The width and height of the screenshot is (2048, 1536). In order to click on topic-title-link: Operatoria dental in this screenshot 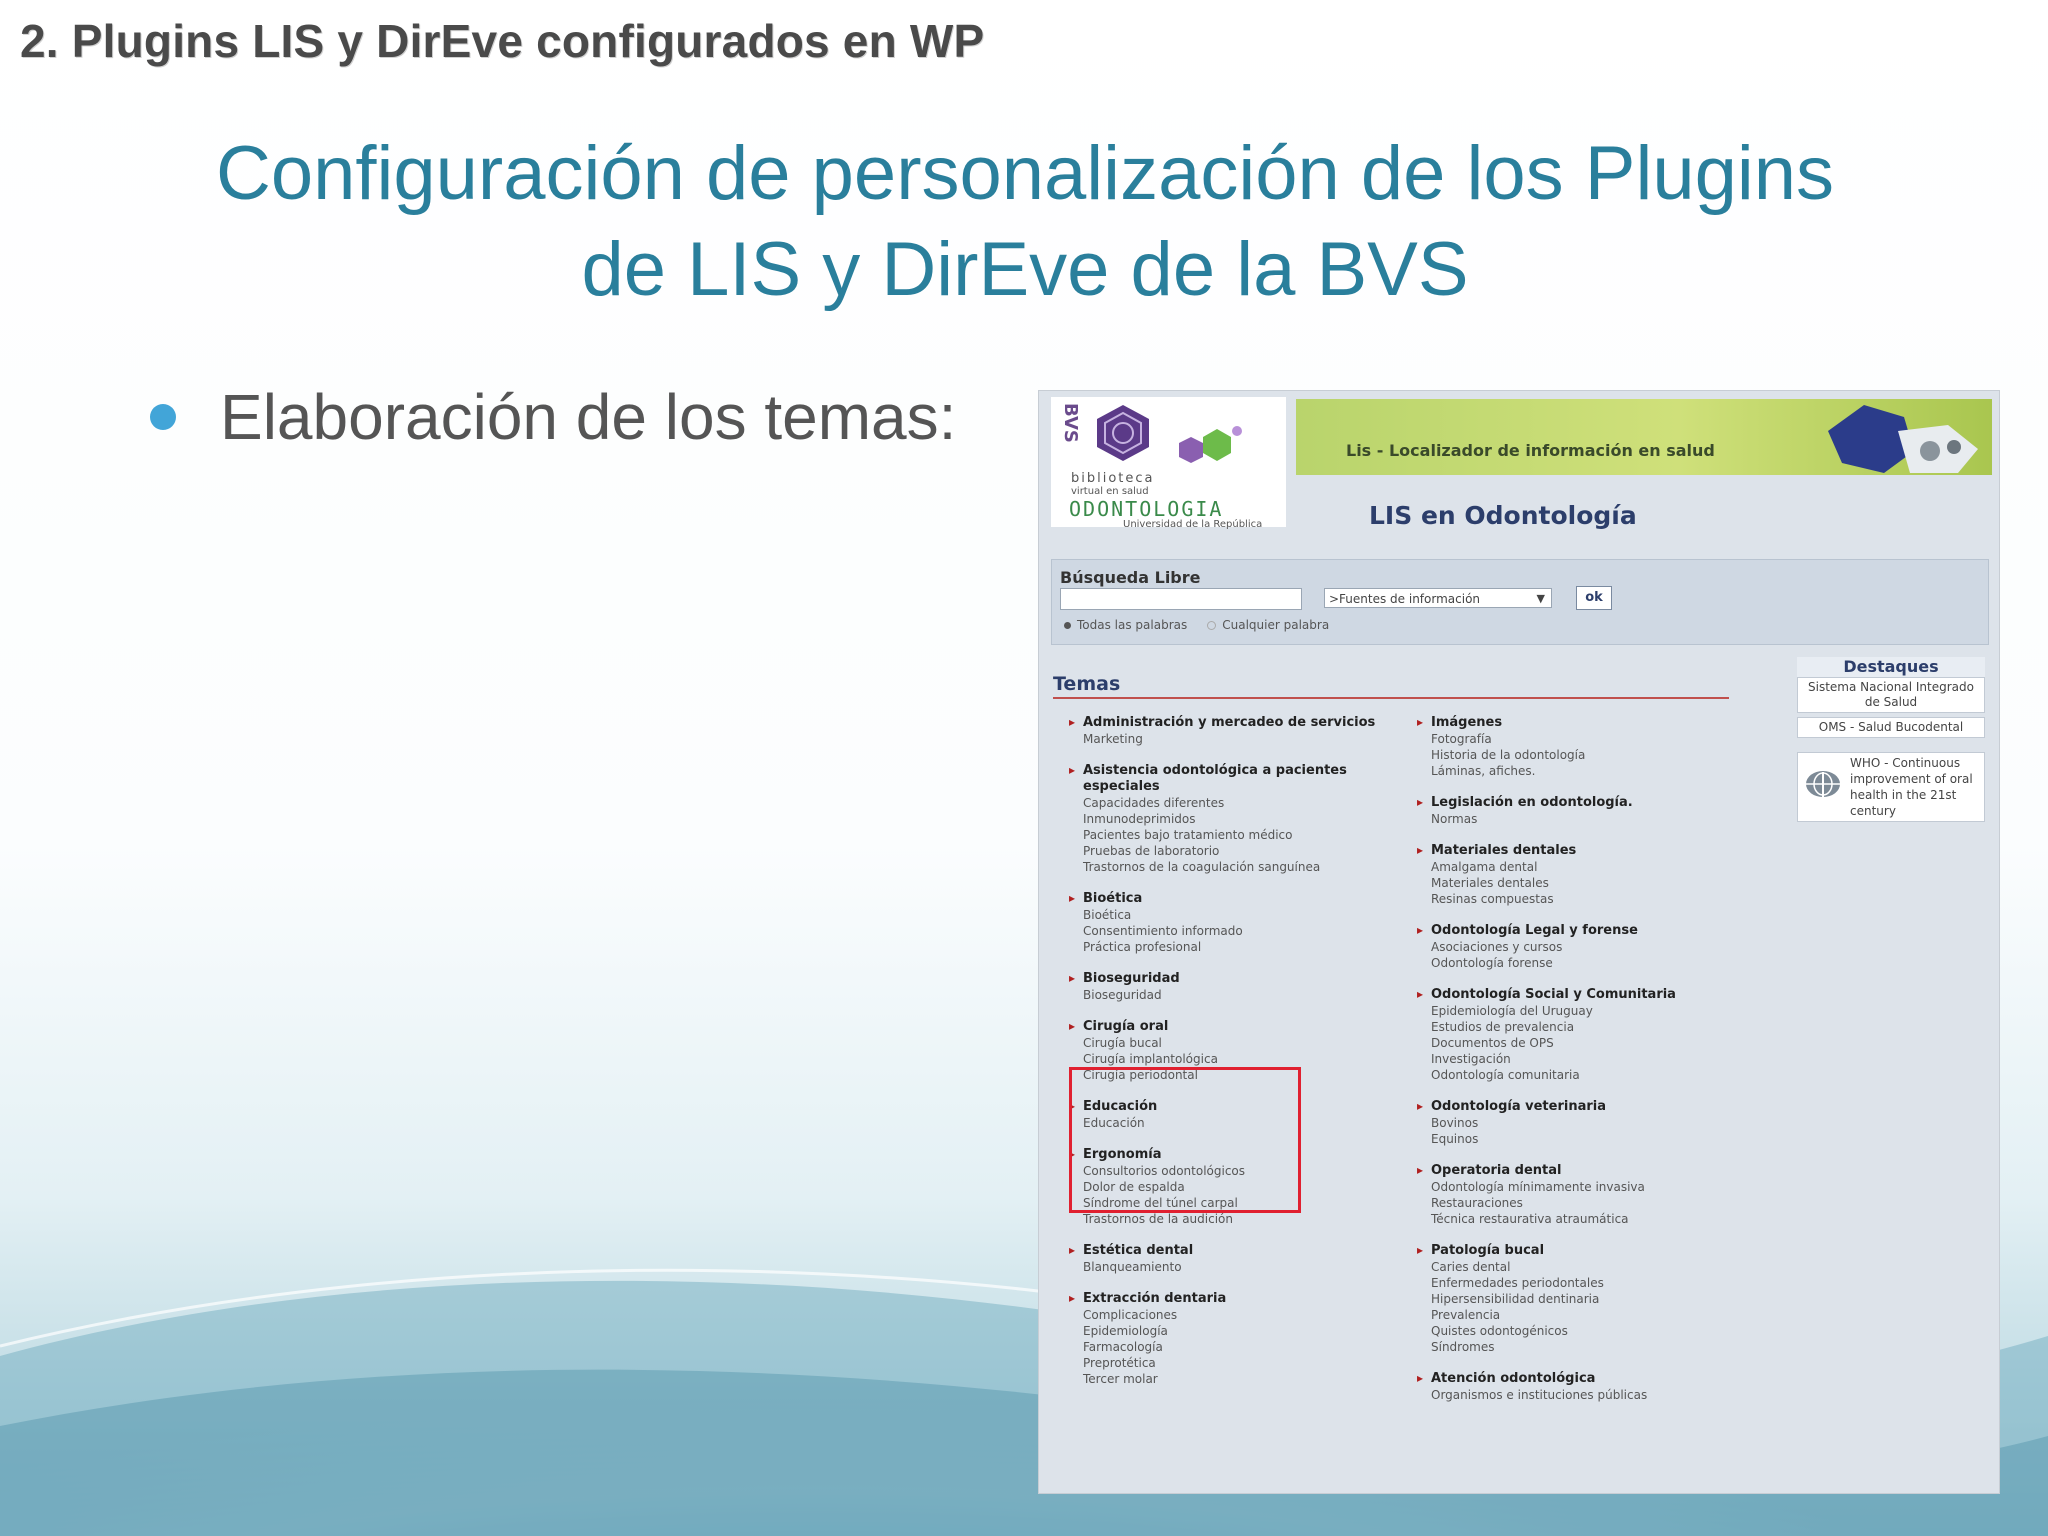, I will do `click(1581, 1171)`.